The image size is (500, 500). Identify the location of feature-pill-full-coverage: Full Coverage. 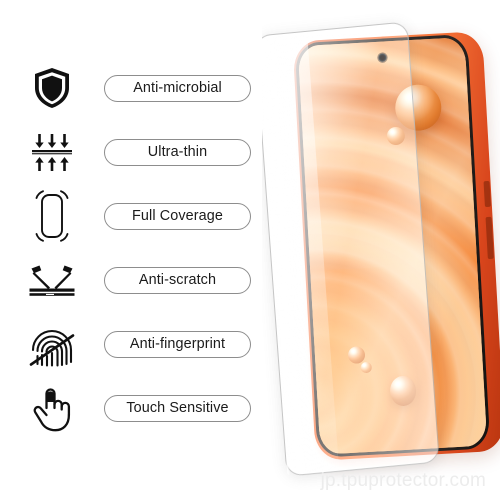
(177, 216).